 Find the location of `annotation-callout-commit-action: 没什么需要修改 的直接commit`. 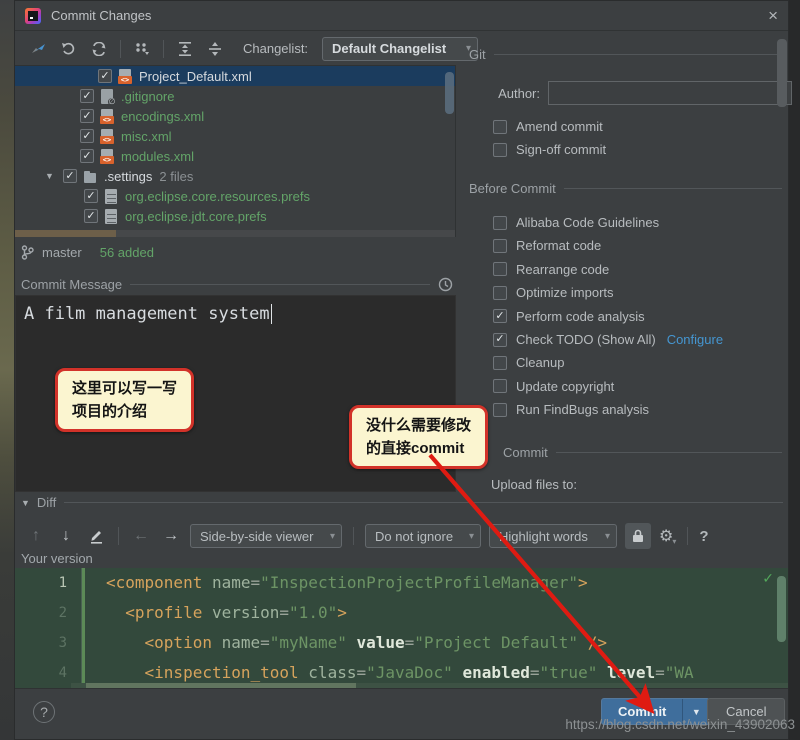

annotation-callout-commit-action: 没什么需要修改 的直接commit is located at coordinates (419, 437).